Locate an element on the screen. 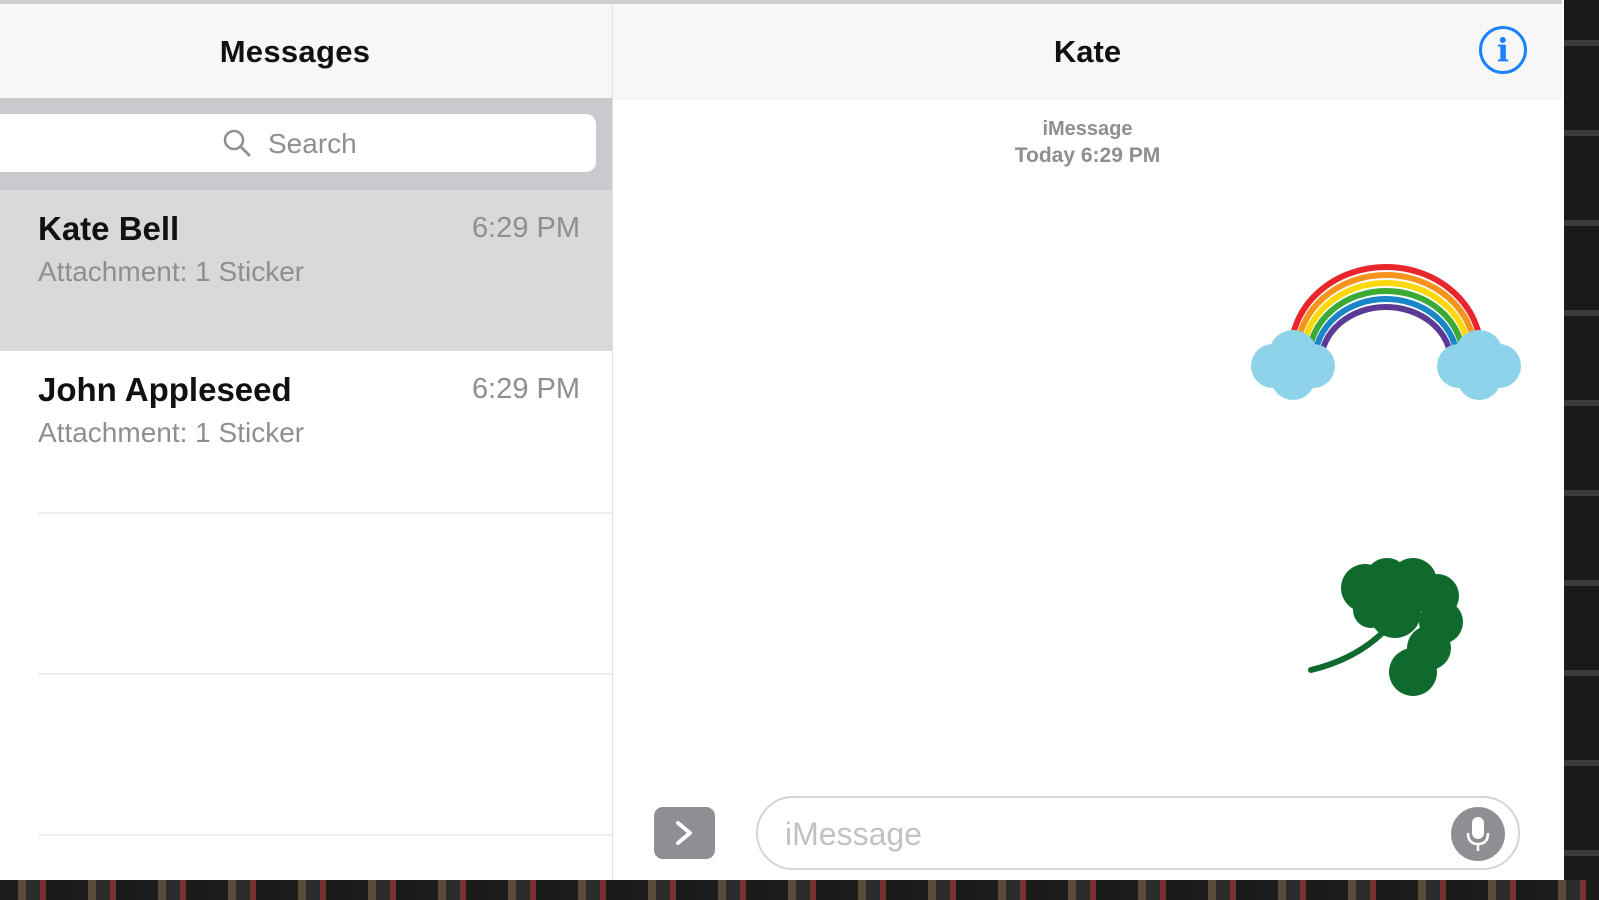 This screenshot has width=1599, height=900. apps-toggle-button is located at coordinates (684, 833).